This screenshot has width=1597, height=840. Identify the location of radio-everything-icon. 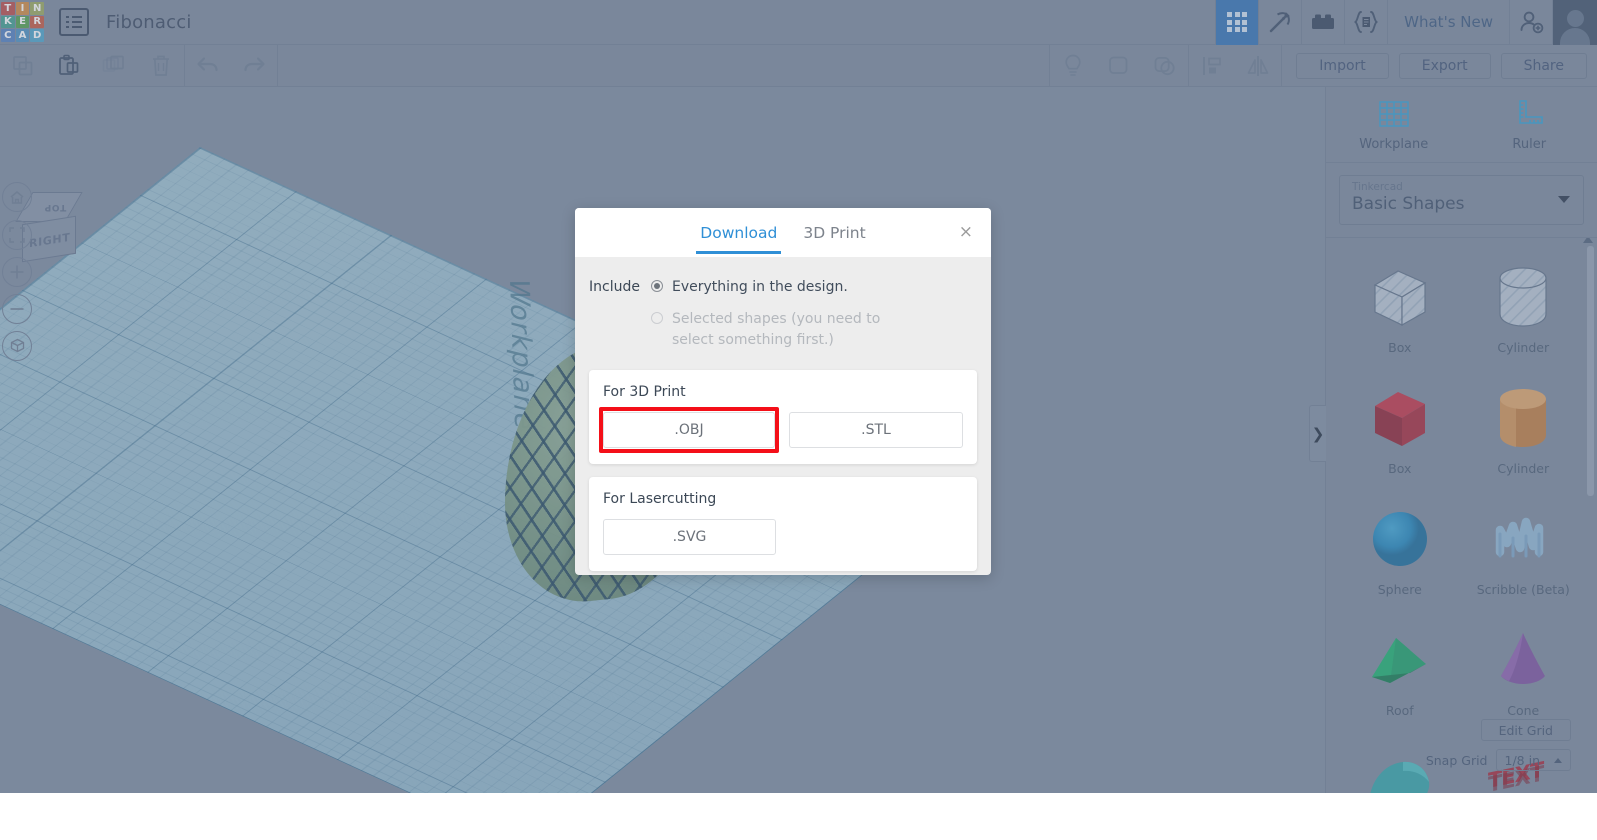
(657, 286).